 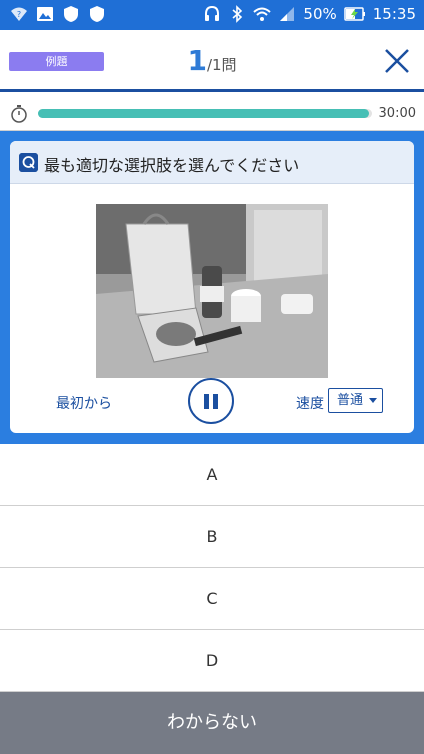 I want to click on stopwatch-icon, so click(x=19, y=114).